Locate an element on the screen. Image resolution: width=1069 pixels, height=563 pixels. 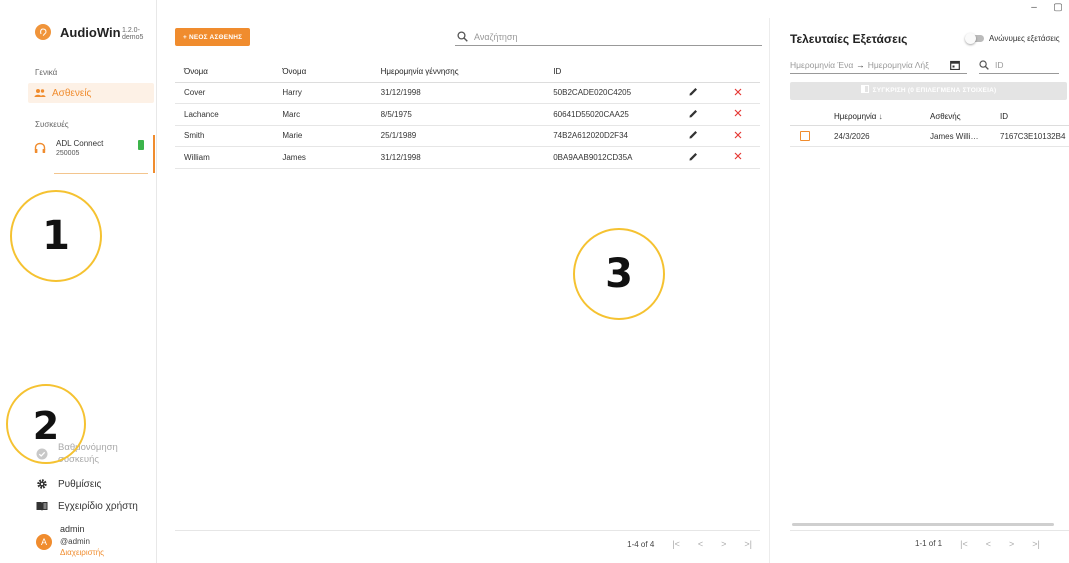
row-checkbox is located at coordinates (805, 136).